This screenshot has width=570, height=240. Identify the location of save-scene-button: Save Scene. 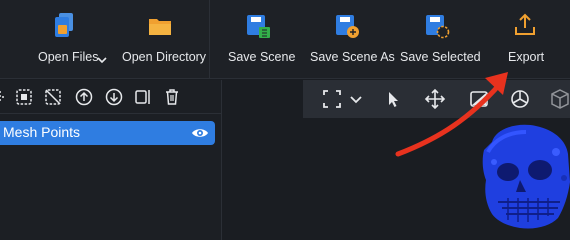
(259, 39).